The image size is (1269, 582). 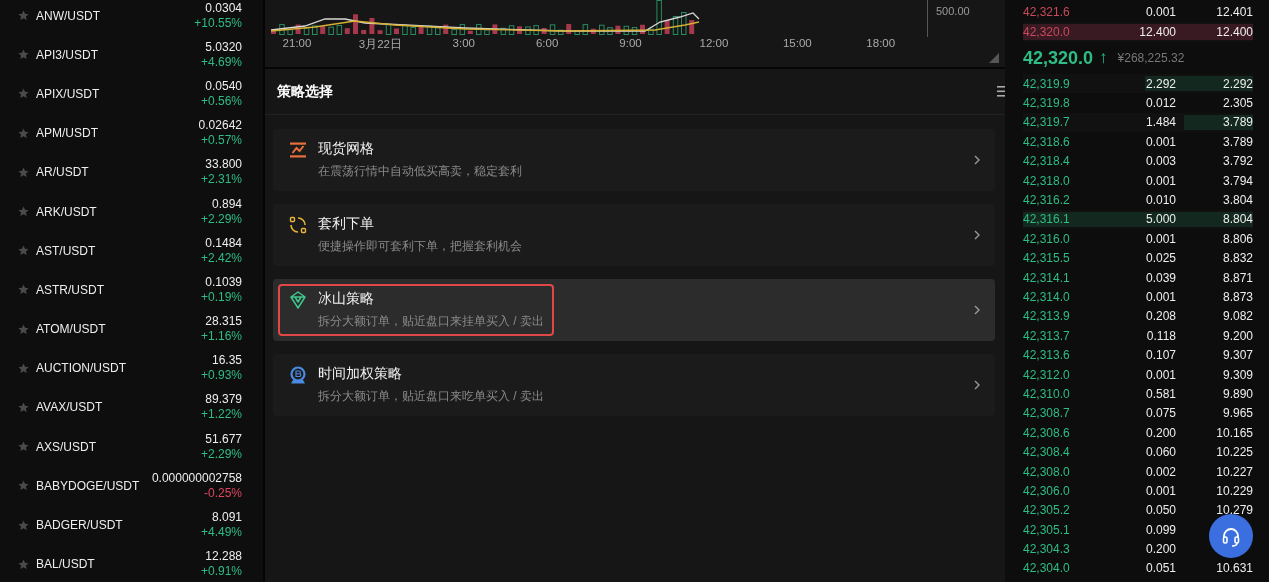 What do you see at coordinates (218, 23) in the screenshot?
I see `pair-change: +10.55%` at bounding box center [218, 23].